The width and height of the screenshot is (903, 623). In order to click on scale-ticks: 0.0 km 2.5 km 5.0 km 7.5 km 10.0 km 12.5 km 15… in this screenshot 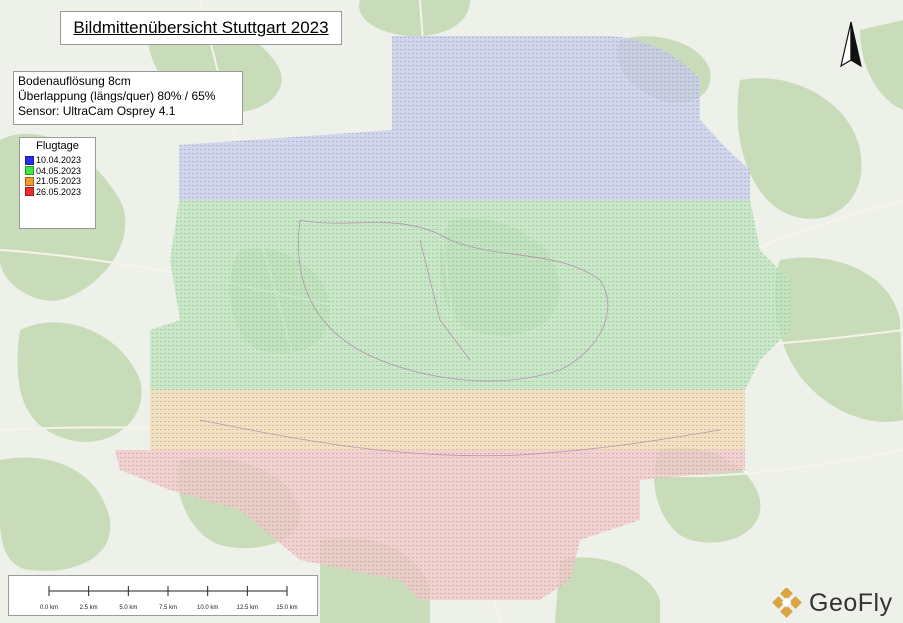, I will do `click(169, 598)`.